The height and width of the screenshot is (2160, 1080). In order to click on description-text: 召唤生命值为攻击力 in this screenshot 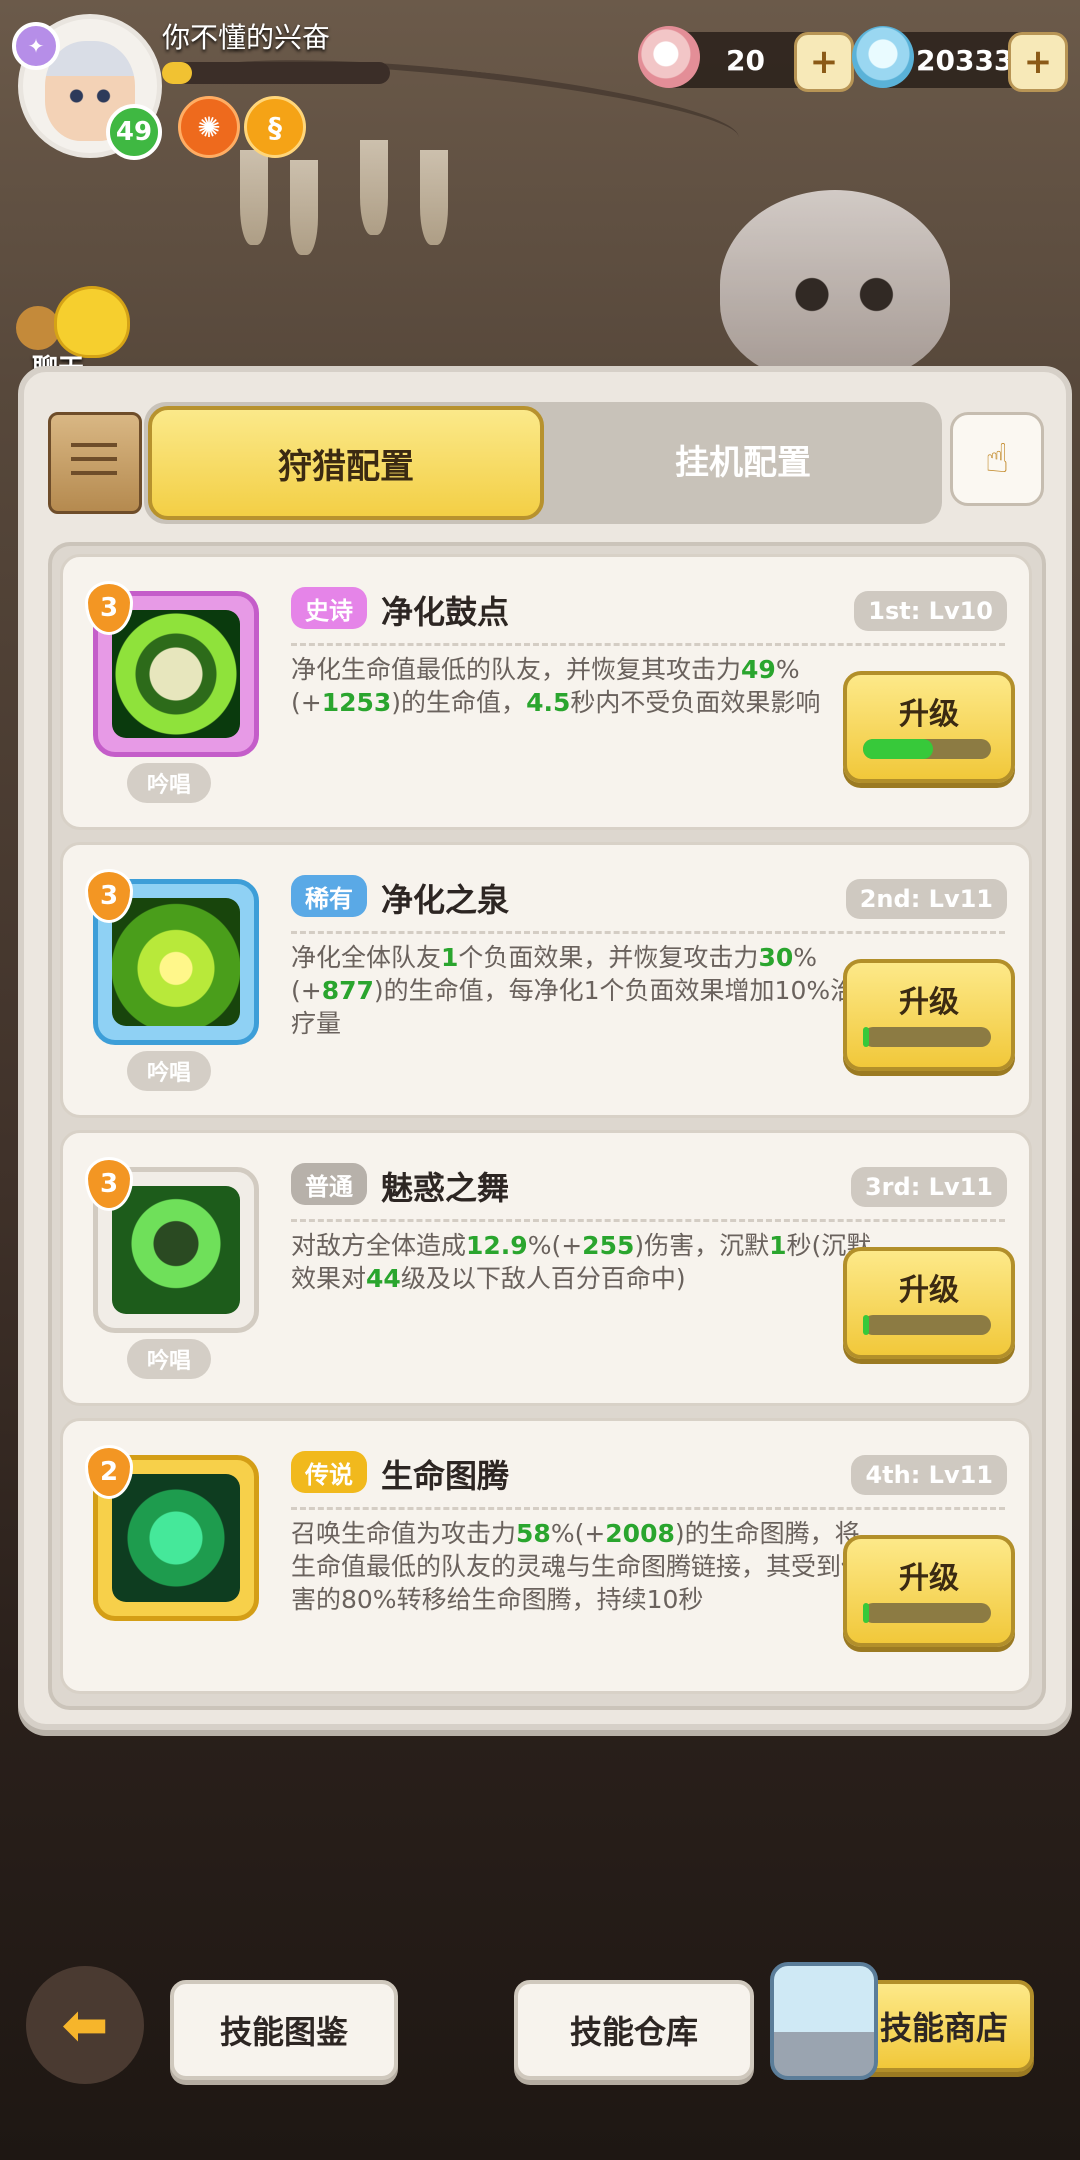, I will do `click(404, 1533)`.